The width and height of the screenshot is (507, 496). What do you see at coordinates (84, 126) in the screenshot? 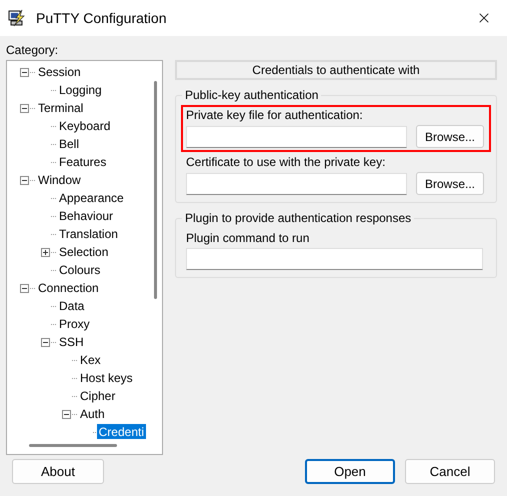
I see `tree-item: Keyboard` at bounding box center [84, 126].